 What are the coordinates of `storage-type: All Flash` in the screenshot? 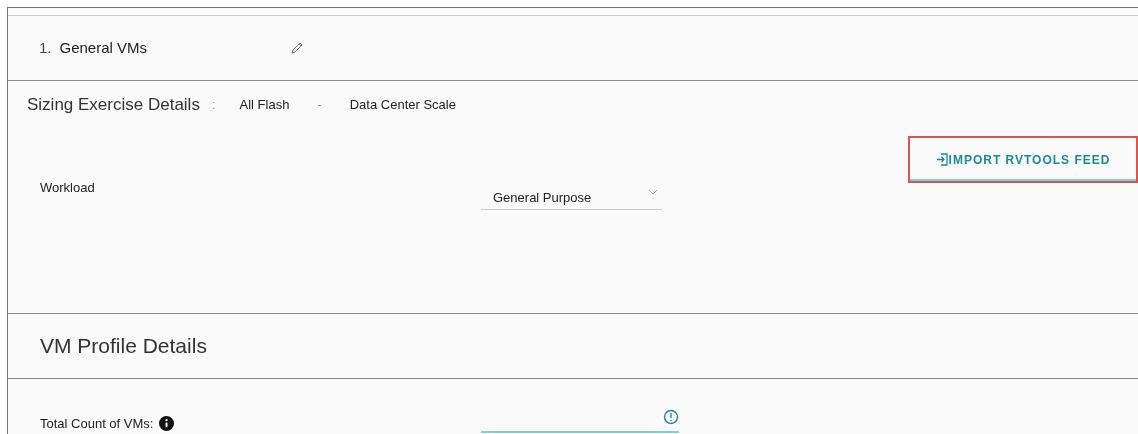 It's located at (264, 105).